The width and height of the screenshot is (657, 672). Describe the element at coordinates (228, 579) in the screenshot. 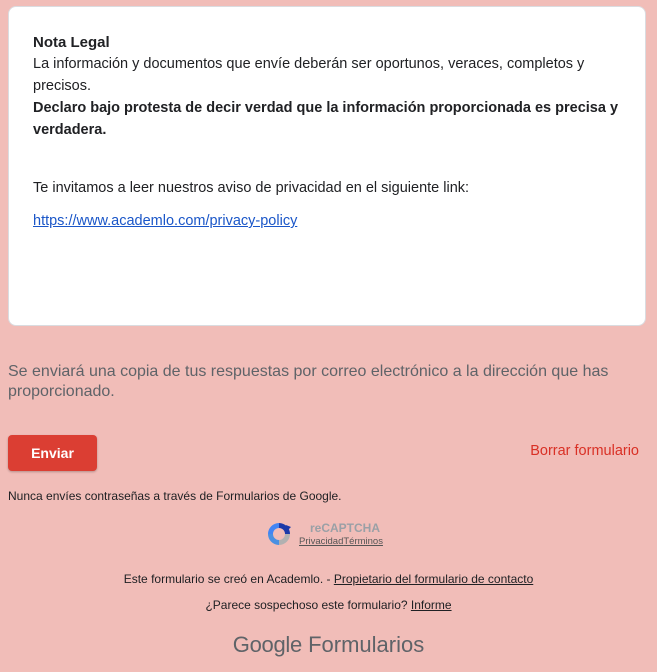

I see `form-created-text: Este formulario se creó en Academlo. -` at that location.